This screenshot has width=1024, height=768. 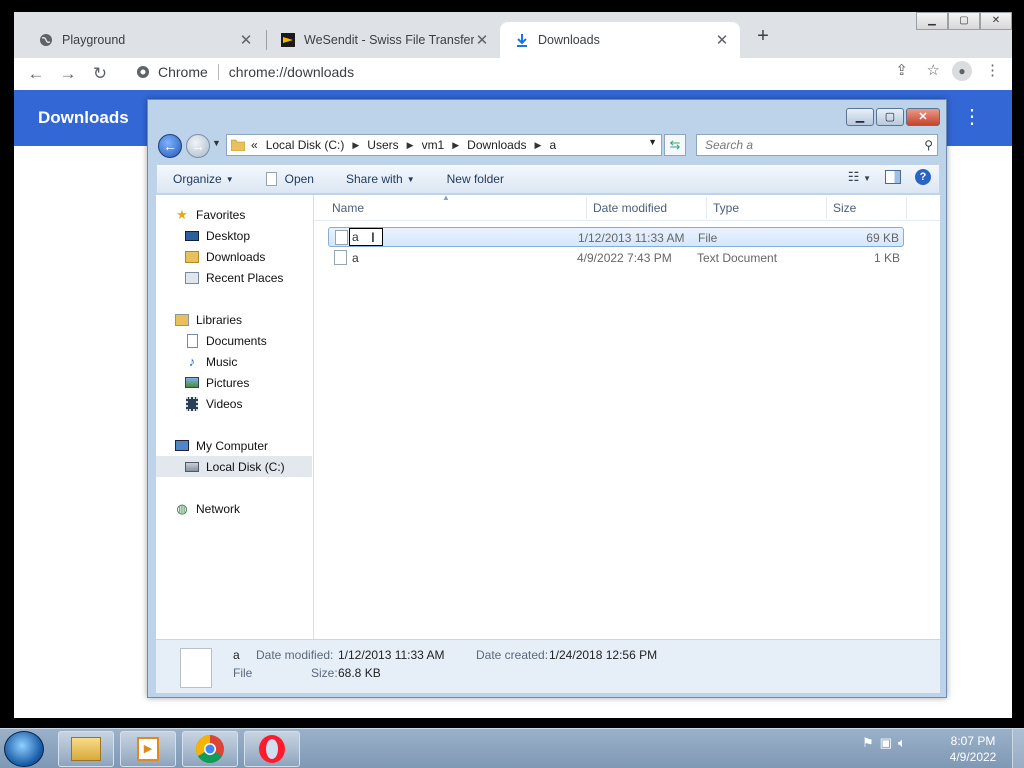 What do you see at coordinates (271, 179) in the screenshot?
I see `document-icon` at bounding box center [271, 179].